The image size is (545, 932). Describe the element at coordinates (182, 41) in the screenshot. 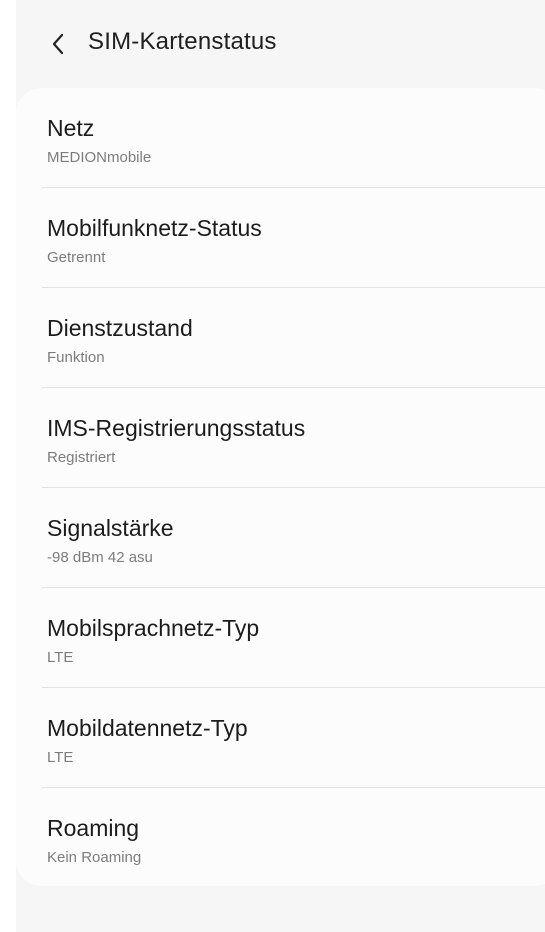

I see `page-title: SIM-Kartenstatus` at that location.